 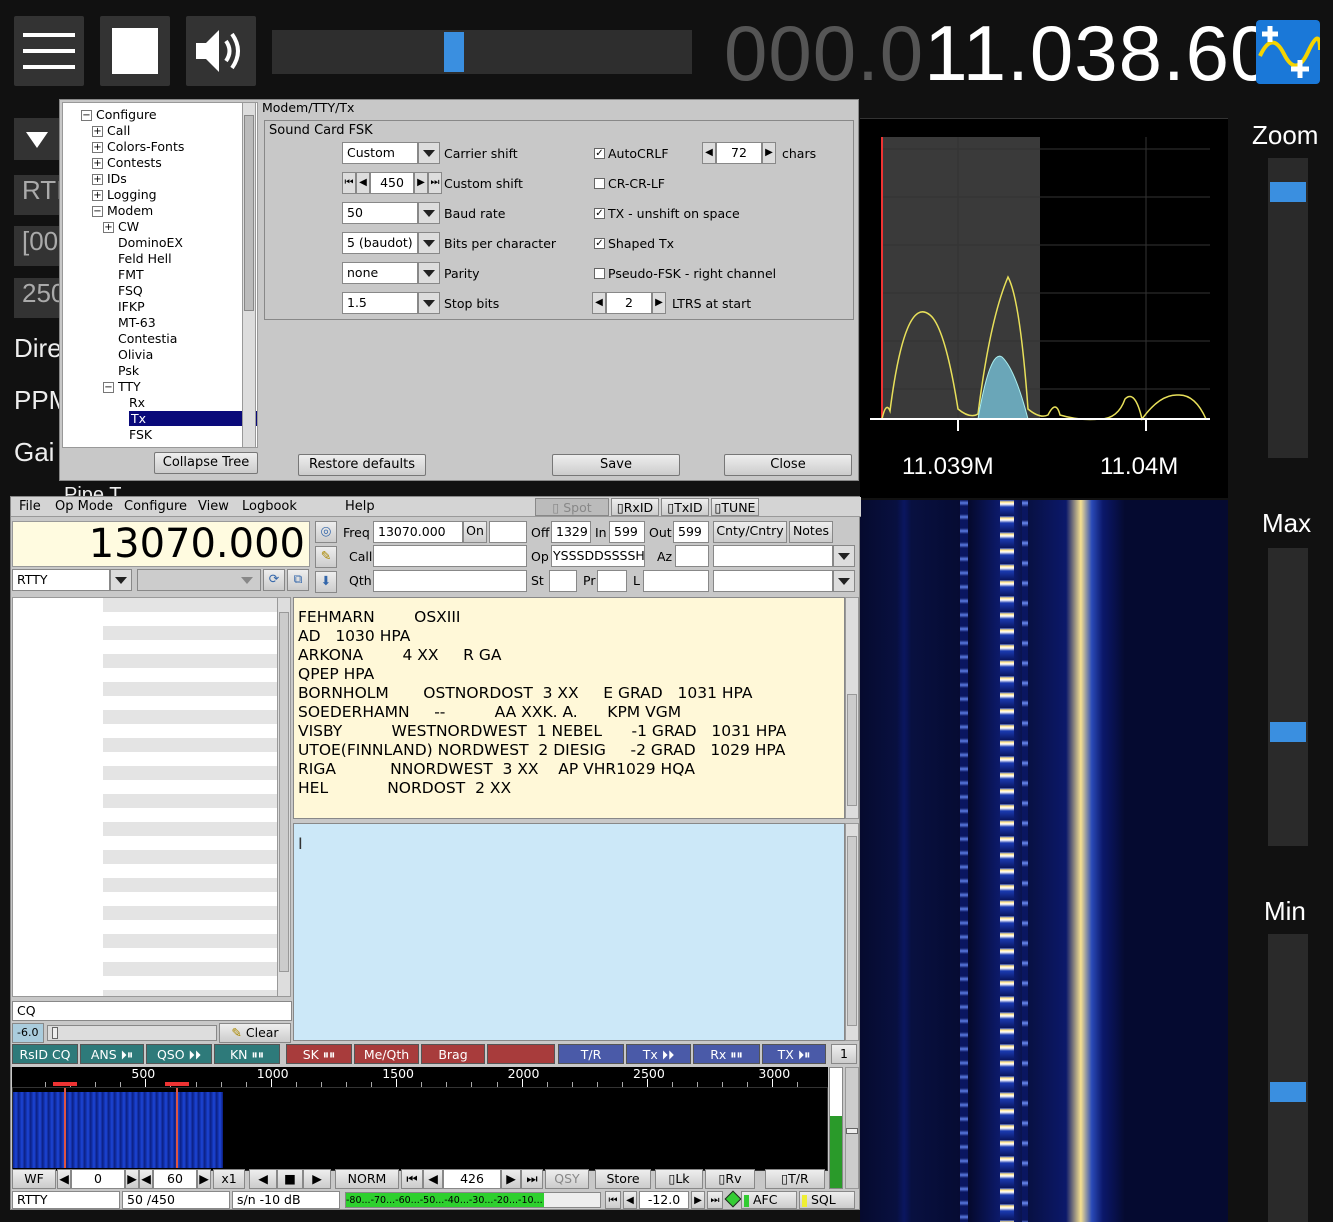 I want to click on wf-zoom-button: x1, so click(x=229, y=1179).